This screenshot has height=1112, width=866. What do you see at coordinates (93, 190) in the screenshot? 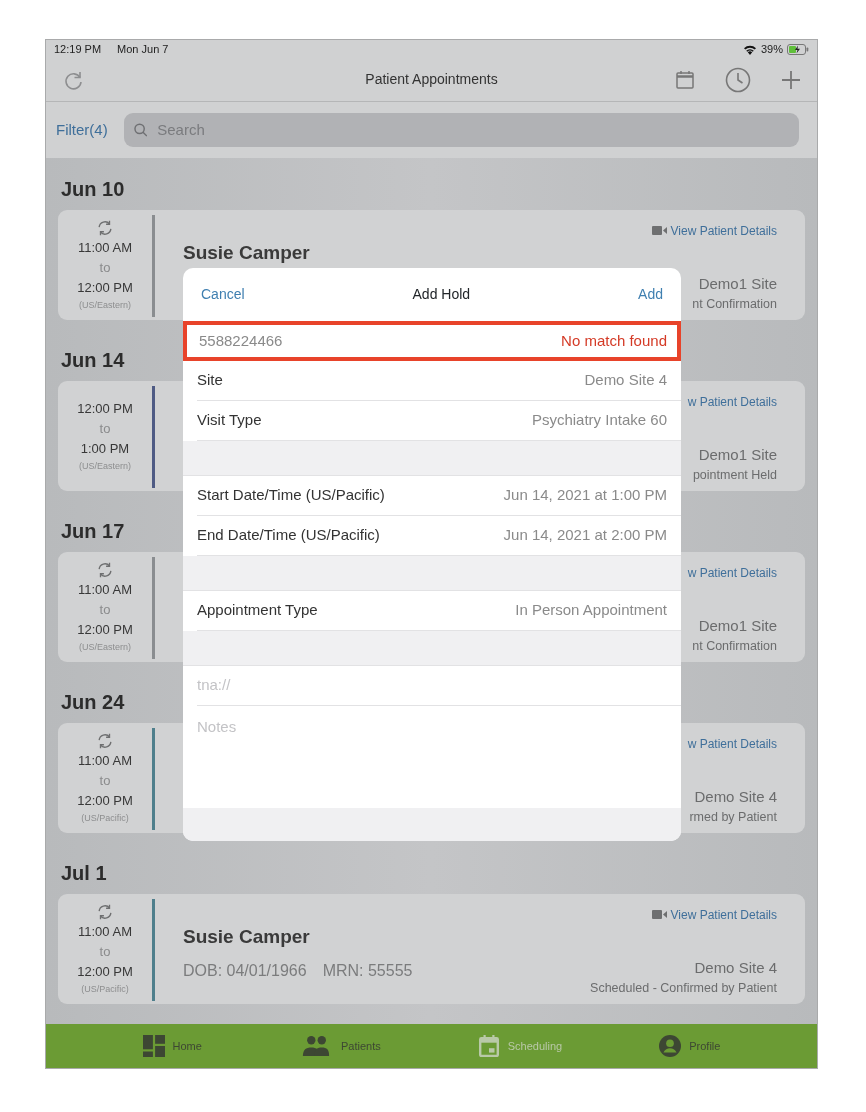
I see `date-heading: Jun 10` at bounding box center [93, 190].